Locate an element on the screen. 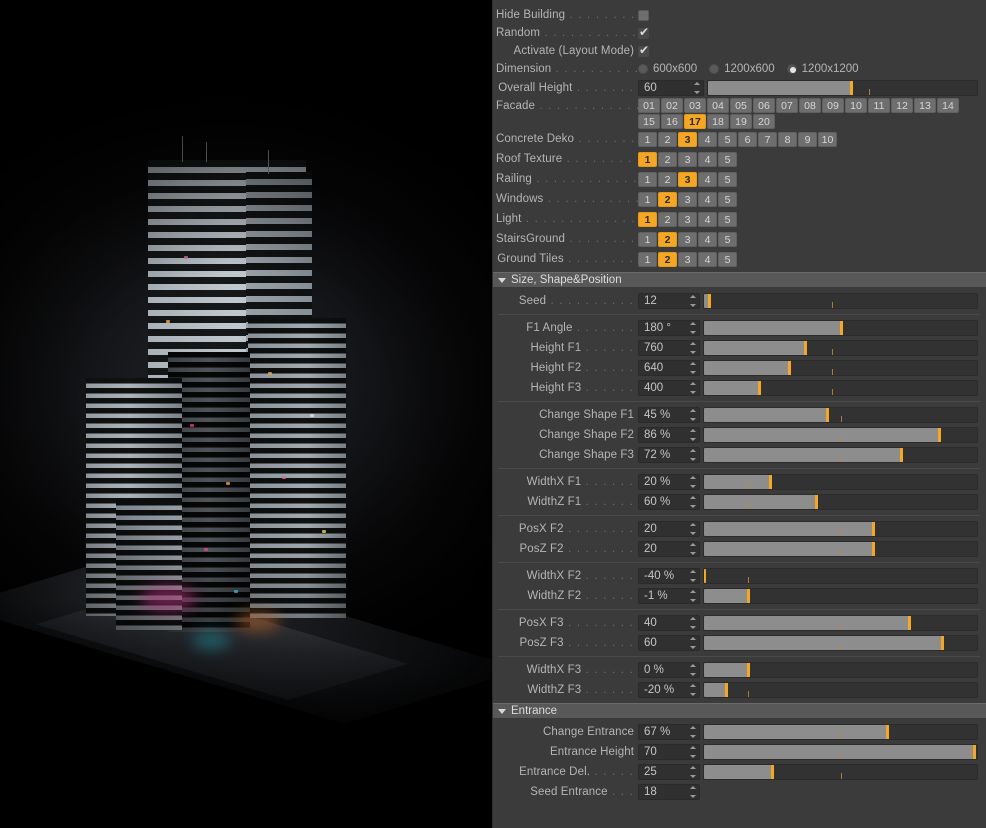 The width and height of the screenshot is (986, 828). entrance-del-slider is located at coordinates (840, 772).